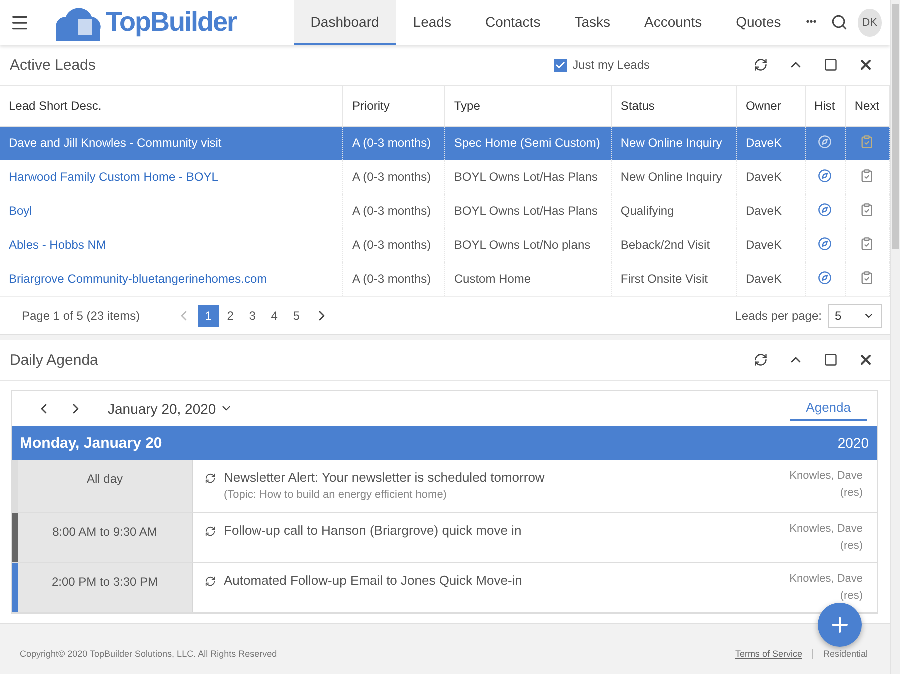  Describe the element at coordinates (870, 22) in the screenshot. I see `user-avatar: DK` at that location.